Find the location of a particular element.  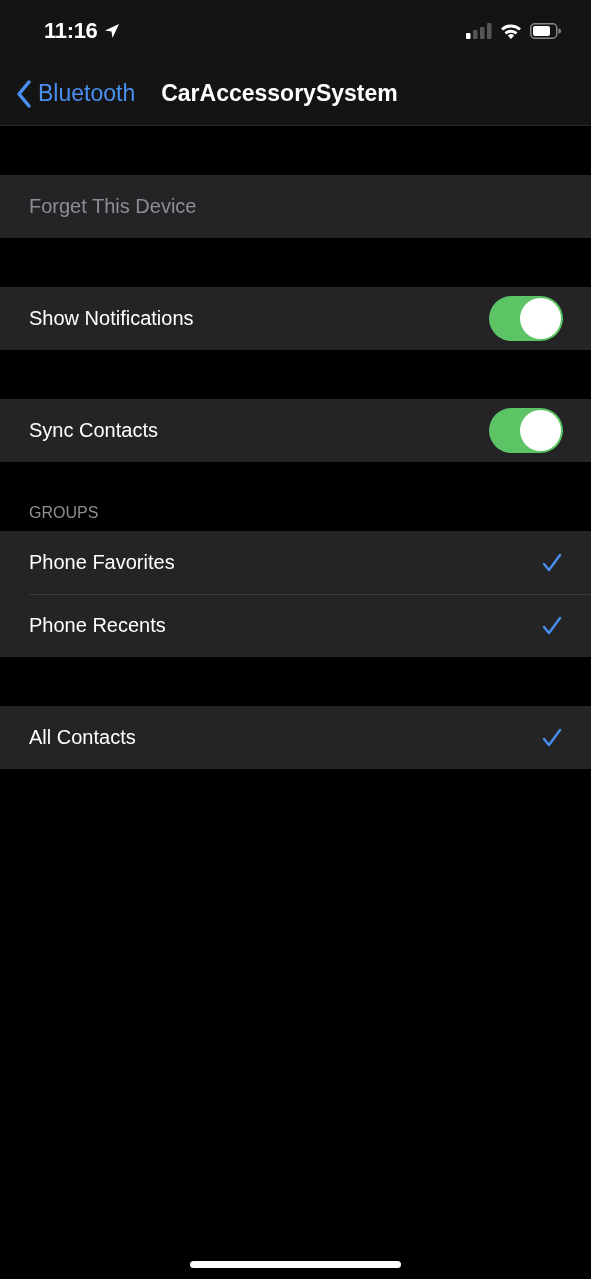

group-option: All Contacts is located at coordinates (295, 737).